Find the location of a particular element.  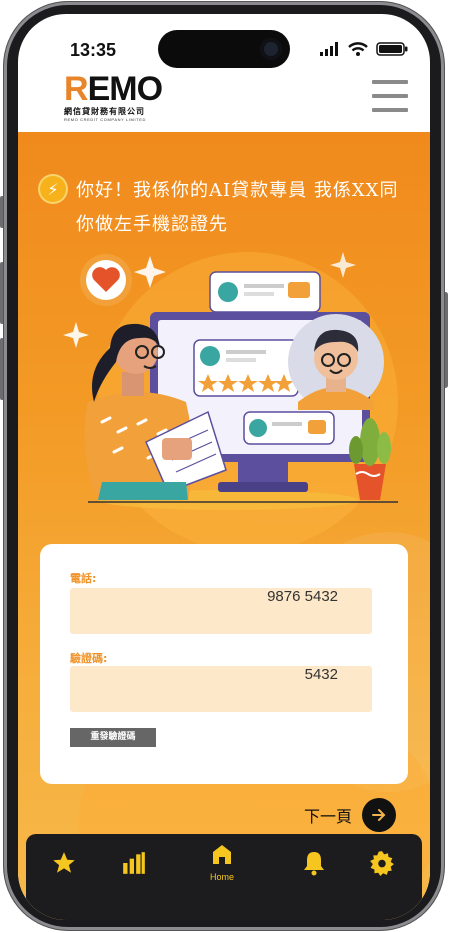

nav-favorites is located at coordinates (64, 865).